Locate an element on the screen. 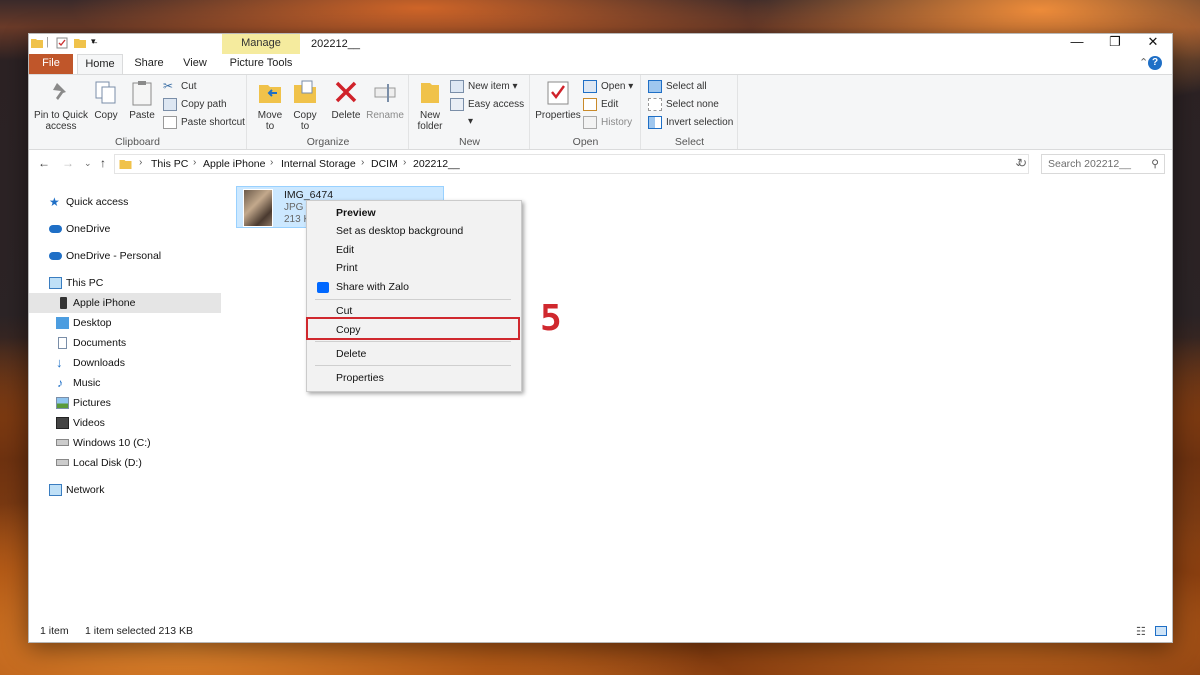 The image size is (1200, 675). paste-shortcut-button: Paste shortcut is located at coordinates (204, 122).